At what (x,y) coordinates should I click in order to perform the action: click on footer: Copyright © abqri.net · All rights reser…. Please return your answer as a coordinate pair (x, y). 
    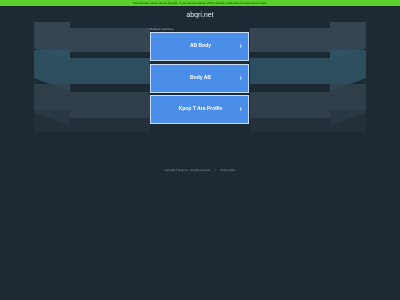
    Looking at the image, I should click on (200, 171).